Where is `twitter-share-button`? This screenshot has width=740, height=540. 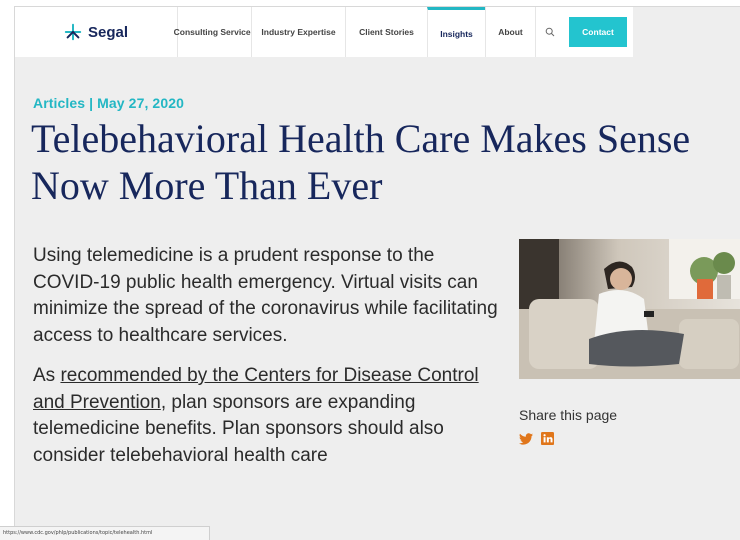
twitter-share-button is located at coordinates (526, 438).